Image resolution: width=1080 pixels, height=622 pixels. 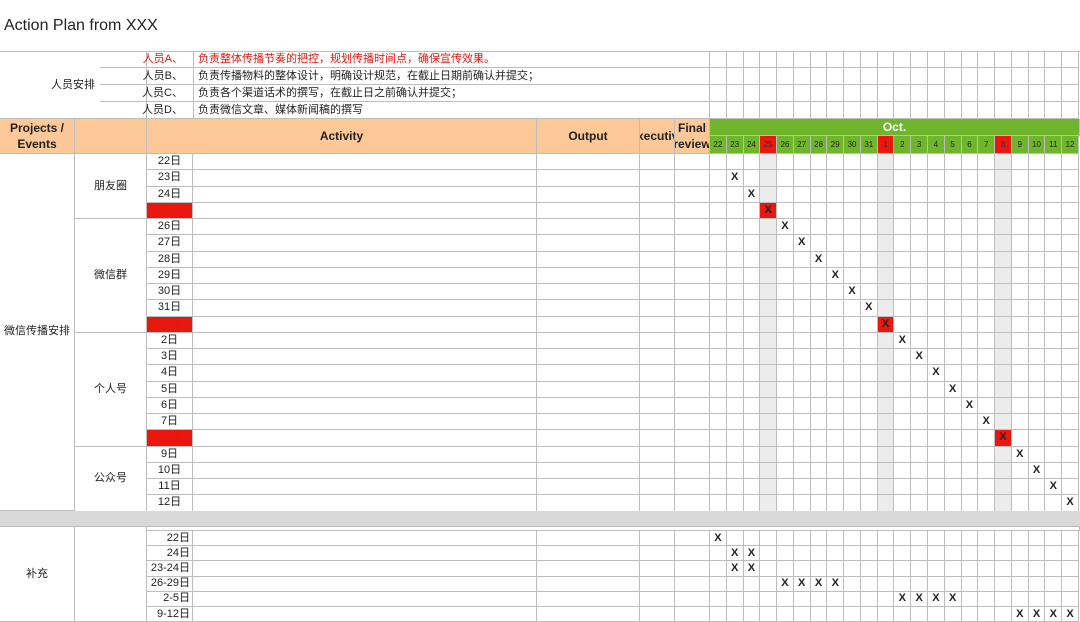 What do you see at coordinates (452, 60) in the screenshot?
I see `staff-member-duty: 负责整体传播节奏的把控，规划传播时间点，确保宣传效果。` at bounding box center [452, 60].